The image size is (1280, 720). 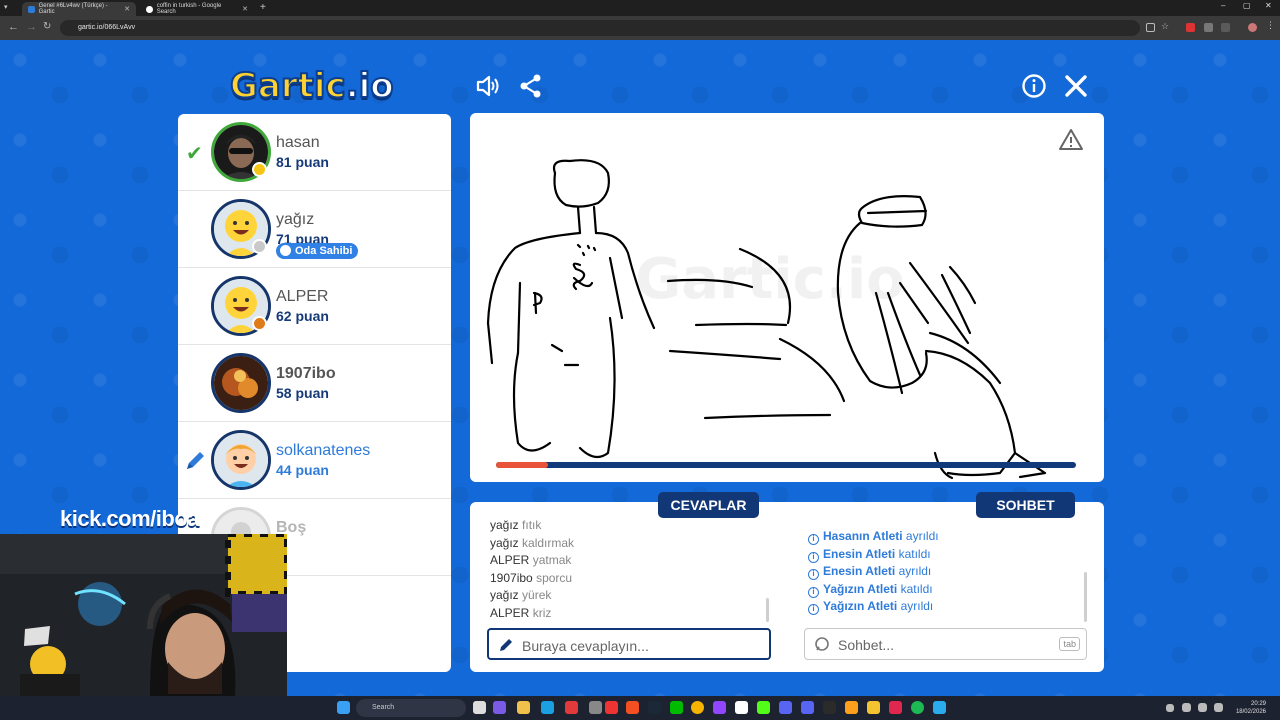 What do you see at coordinates (295, 219) in the screenshot?
I see `player-name: yağız` at bounding box center [295, 219].